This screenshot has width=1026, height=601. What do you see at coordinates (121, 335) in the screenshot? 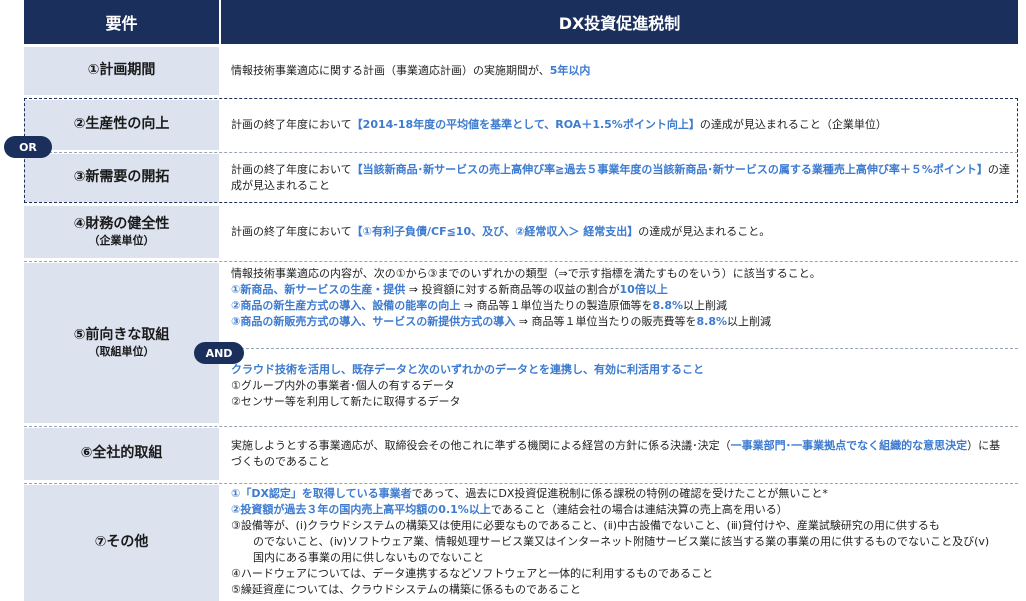
I see `req-forward-looking-label: ⑤前向きな取組` at bounding box center [121, 335].